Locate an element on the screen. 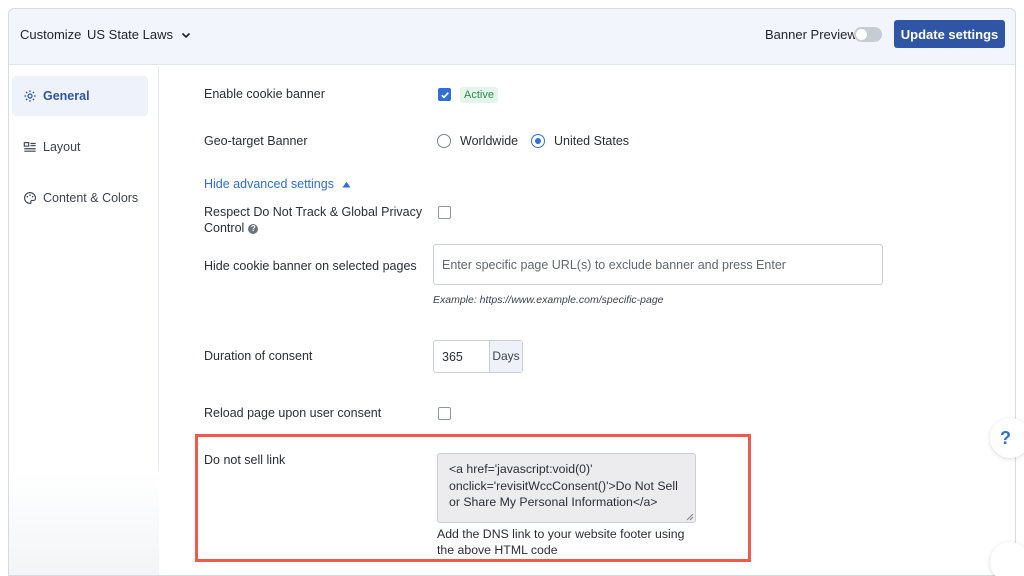  reload-label: Reload page upon user consent is located at coordinates (293, 413).